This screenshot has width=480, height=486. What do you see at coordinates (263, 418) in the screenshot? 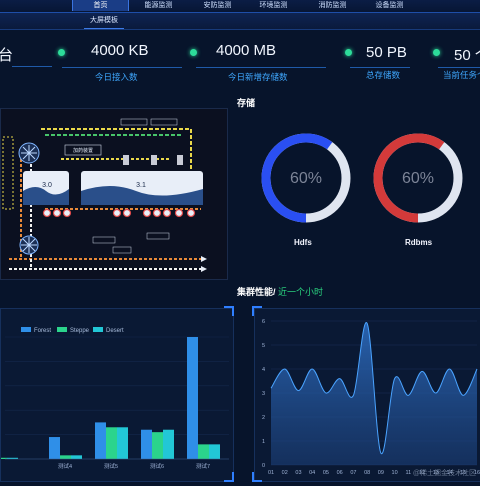
I see `area-y-tick: 2` at bounding box center [263, 418].